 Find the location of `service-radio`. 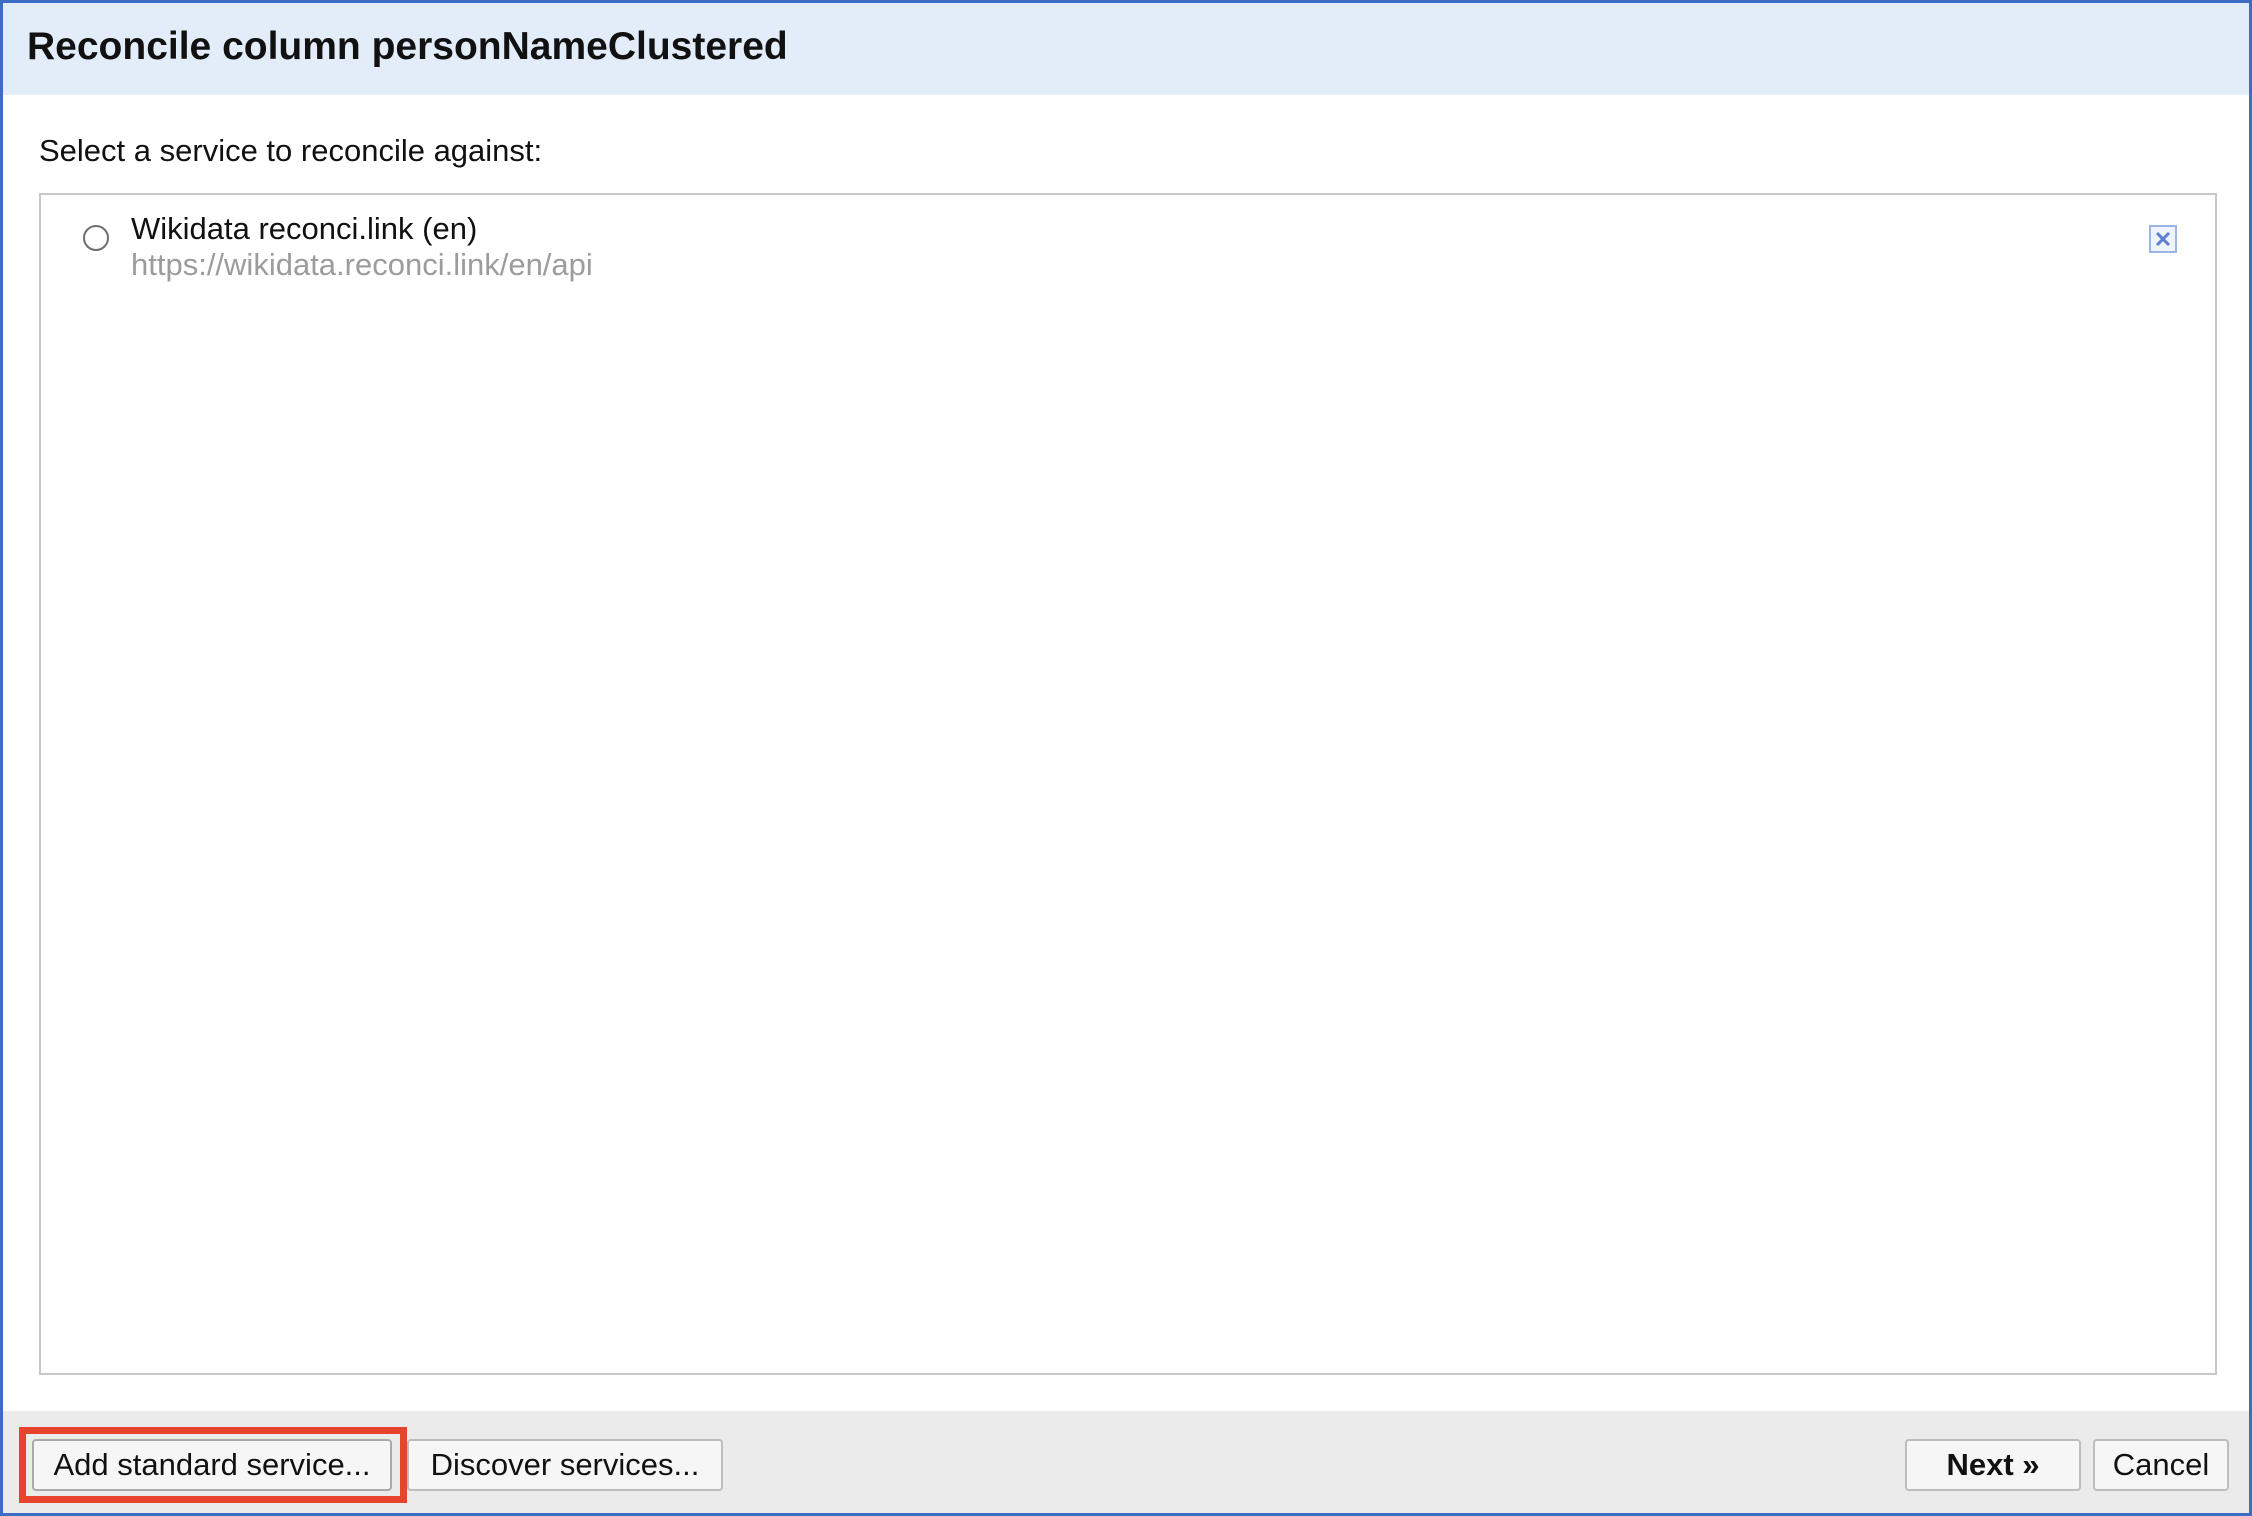

service-radio is located at coordinates (96, 238).